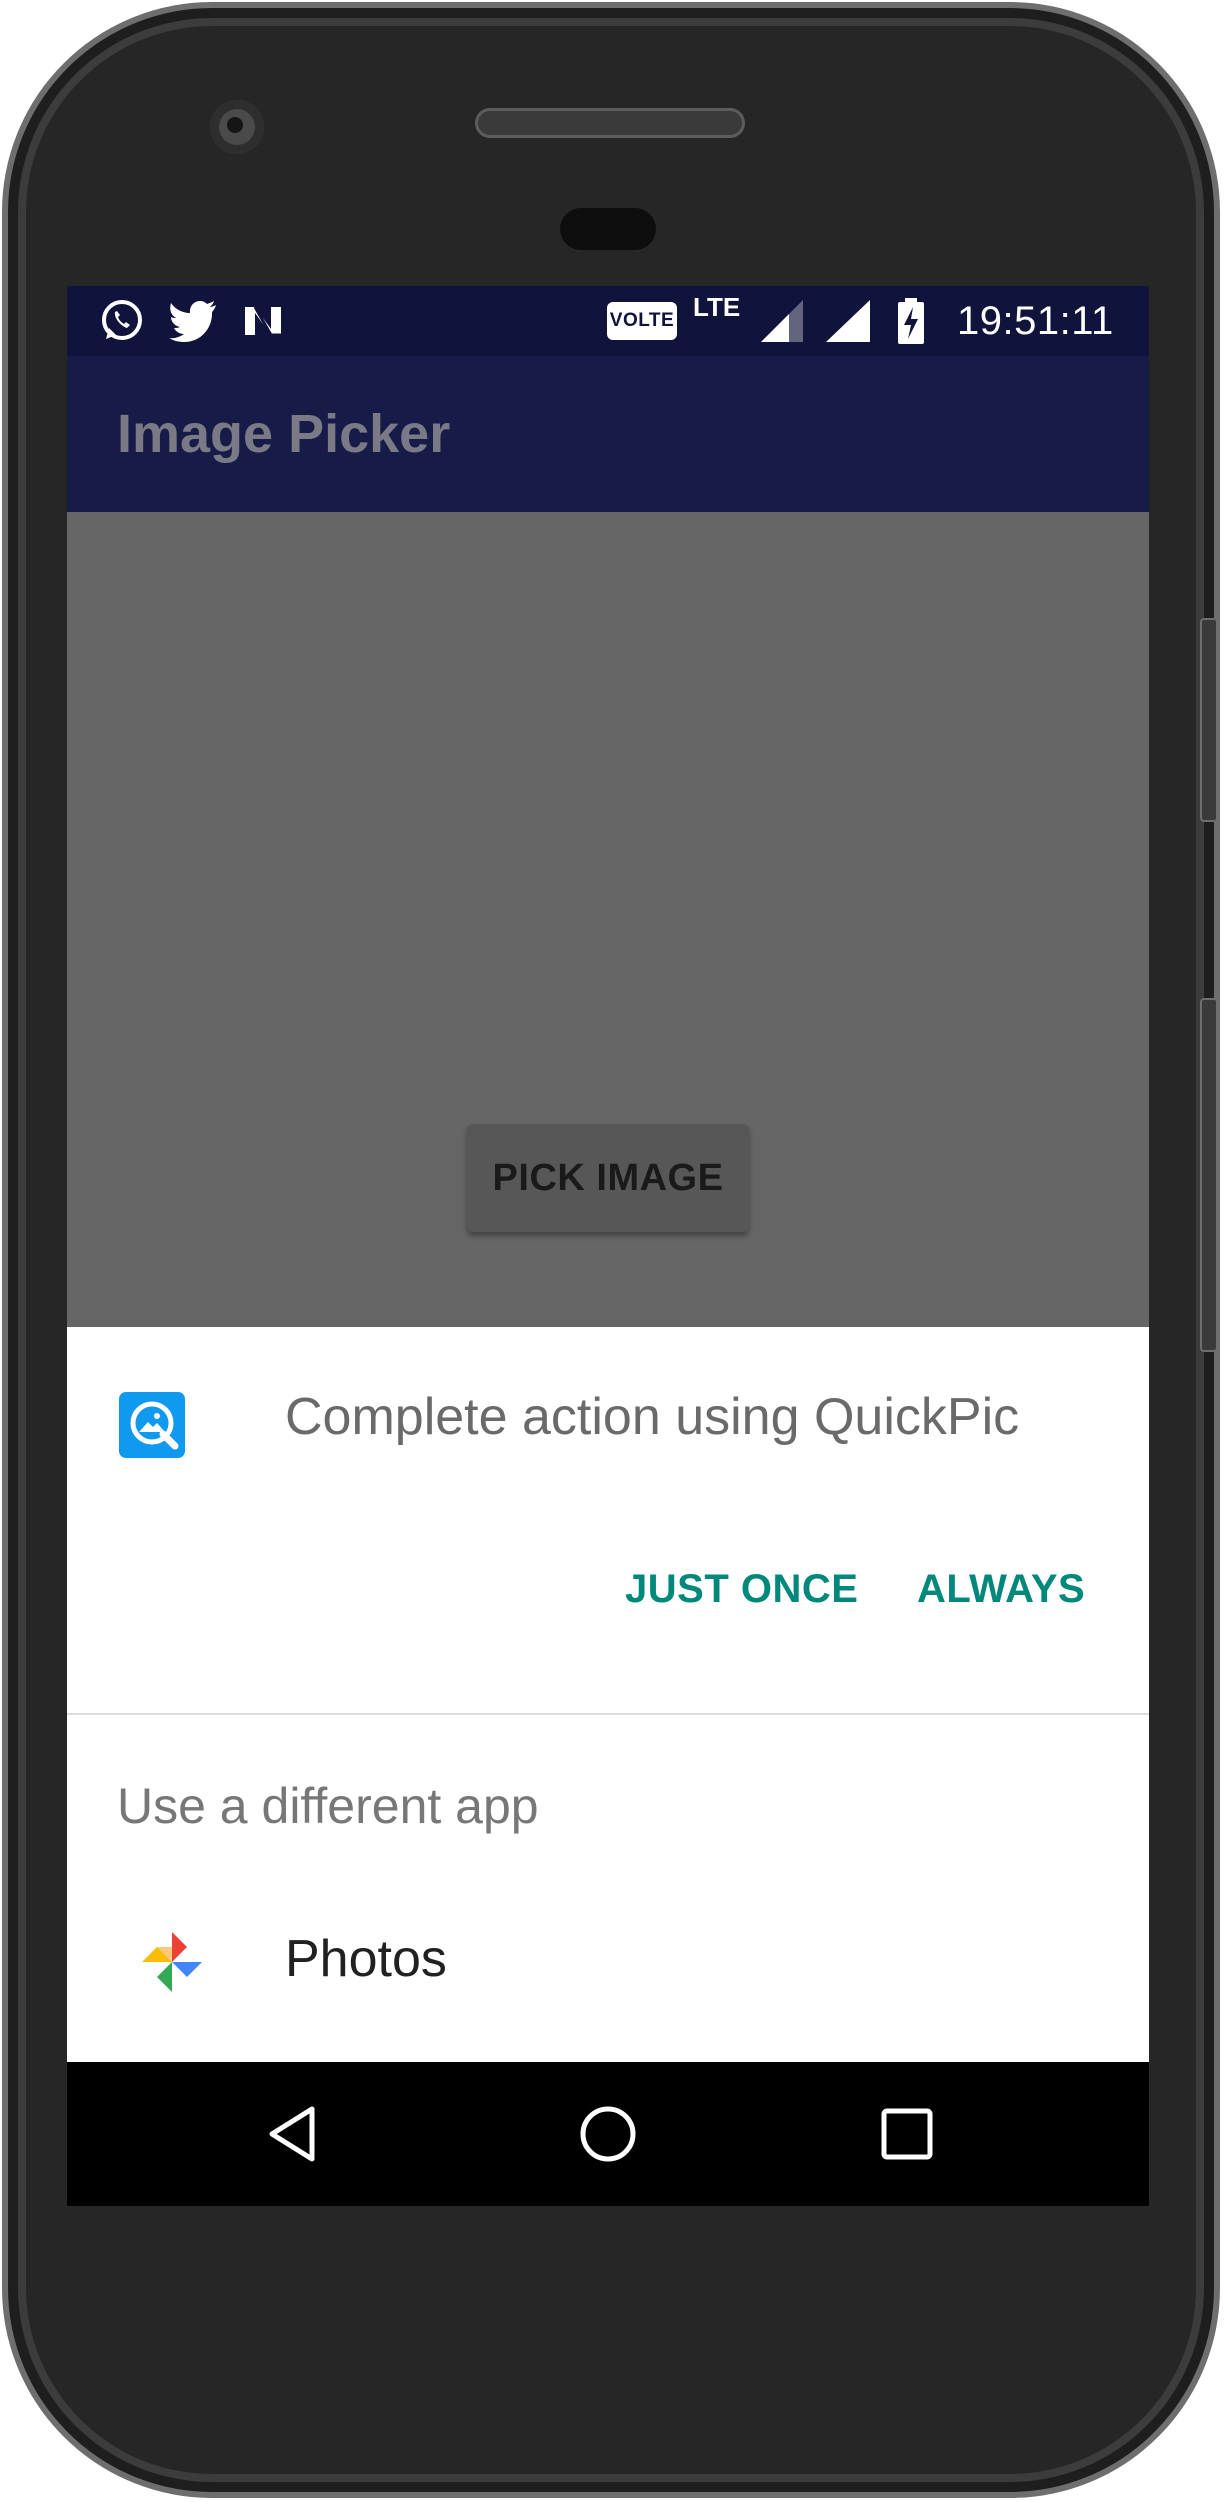 The width and height of the screenshot is (1226, 2502). I want to click on pick-image-button: PICK IMAGE, so click(608, 1178).